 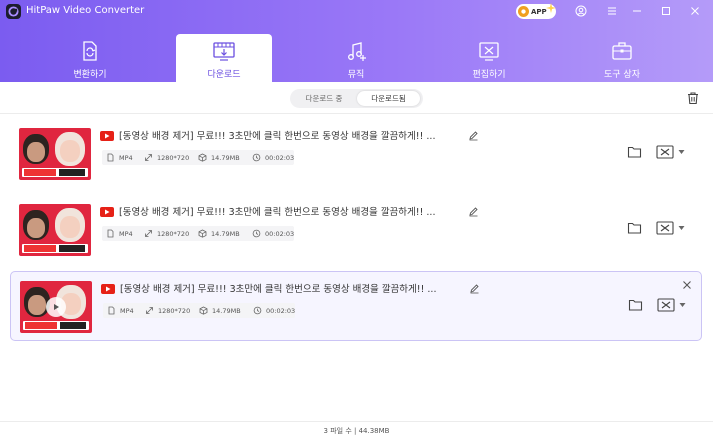 I want to click on tab-toolbox: 도구 상자, so click(x=622, y=58).